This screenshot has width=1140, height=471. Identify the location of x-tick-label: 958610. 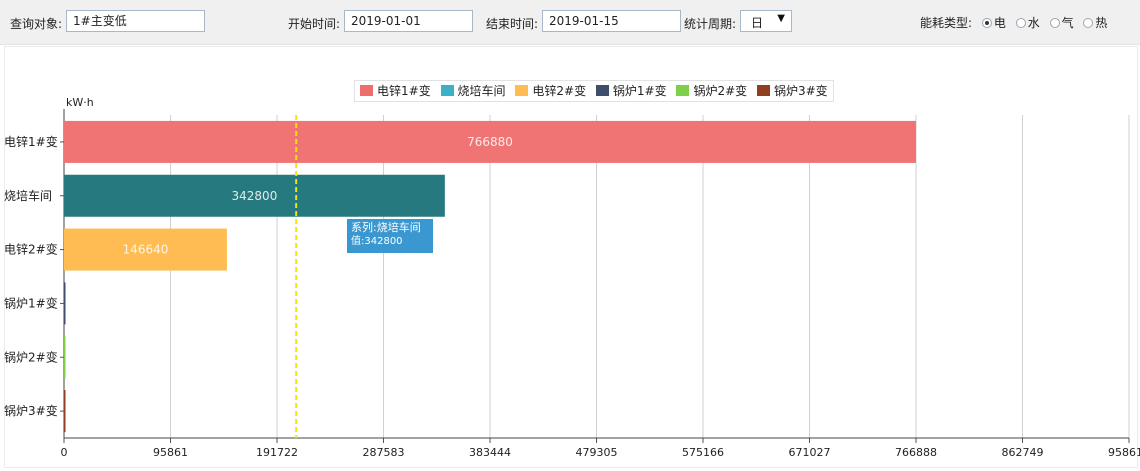
(1124, 452).